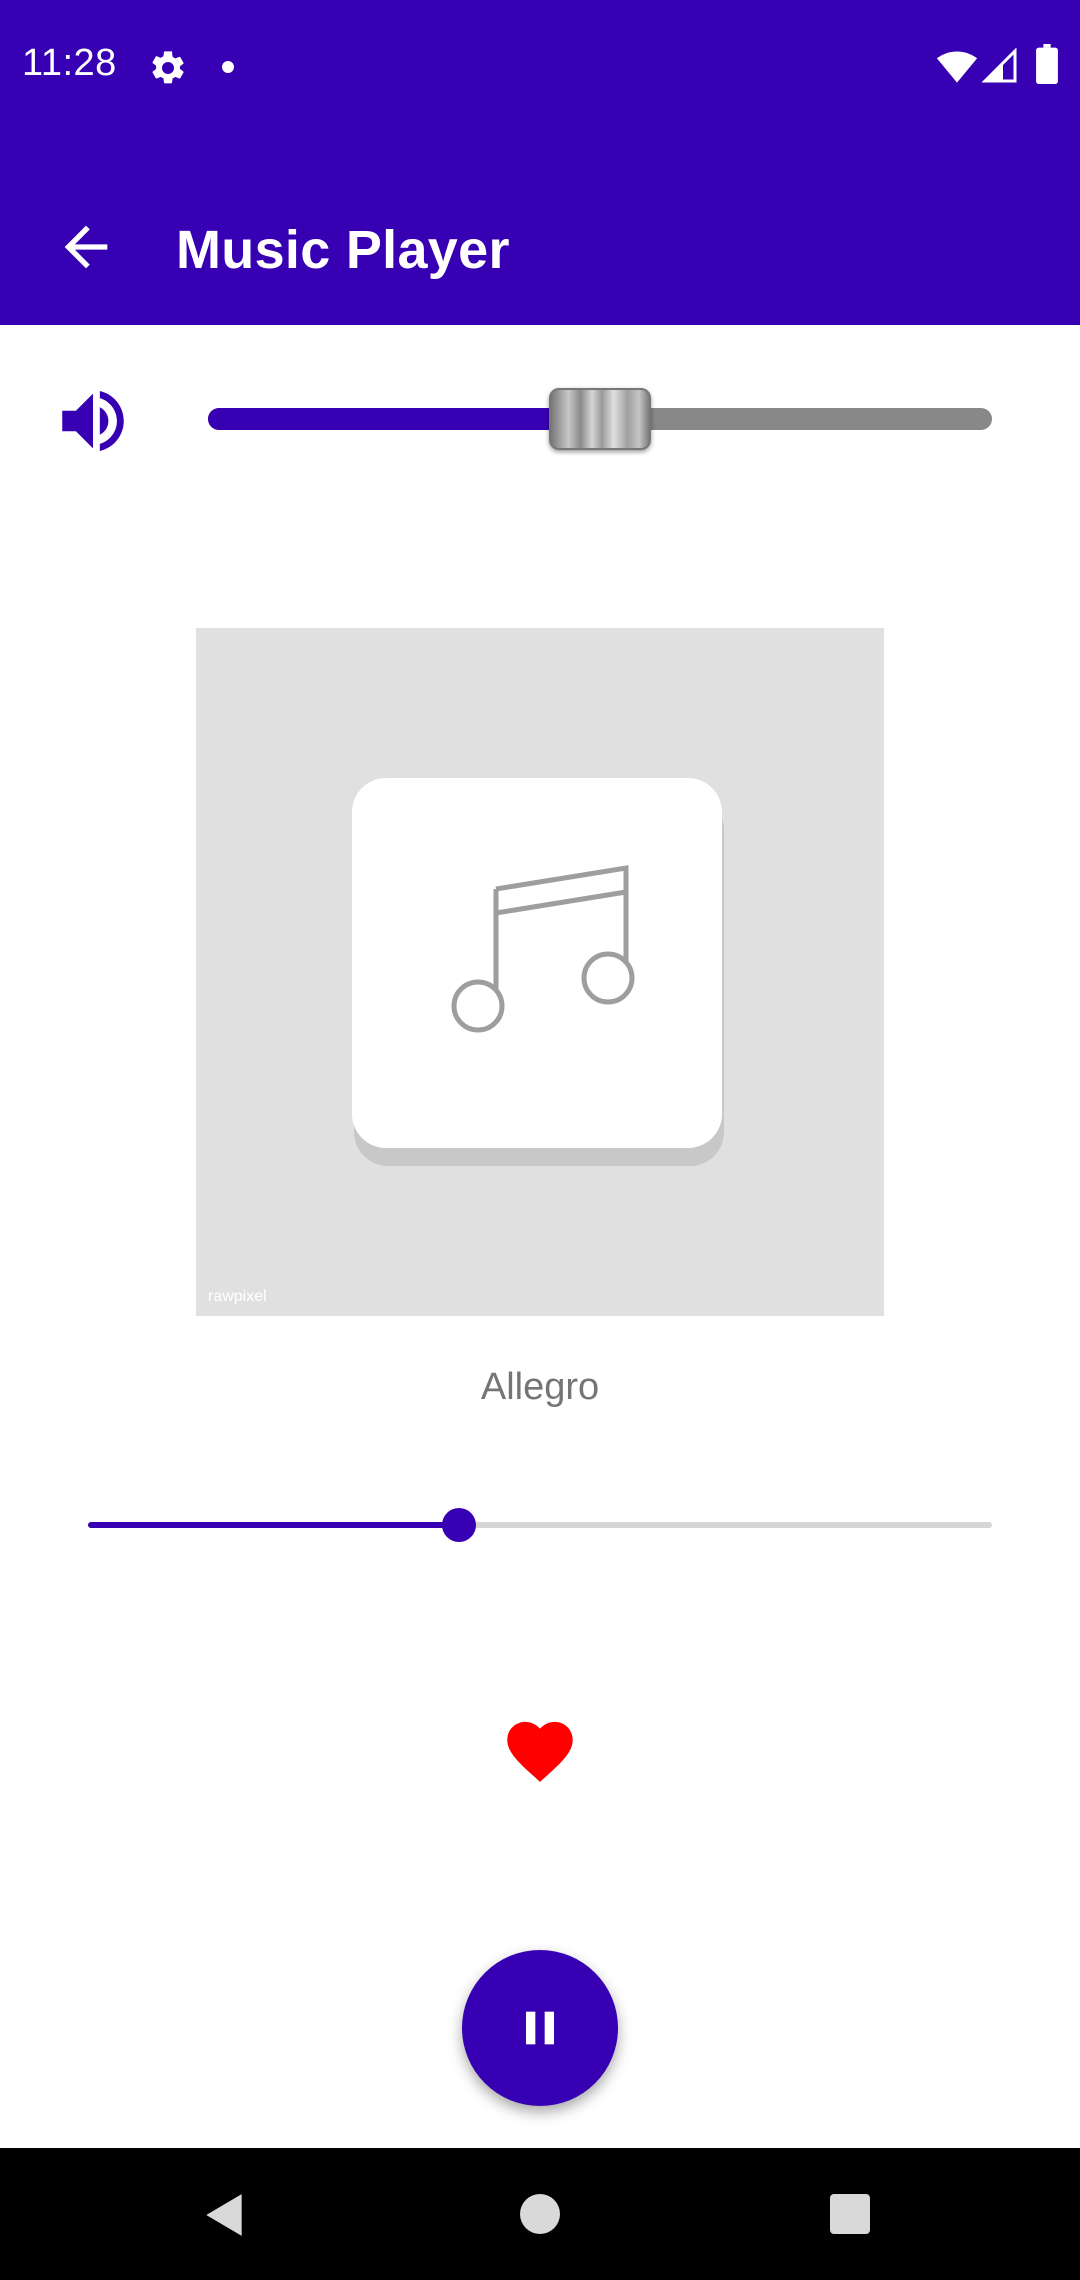 The height and width of the screenshot is (2280, 1080). Describe the element at coordinates (69, 63) in the screenshot. I see `status-time: 11:28` at that location.